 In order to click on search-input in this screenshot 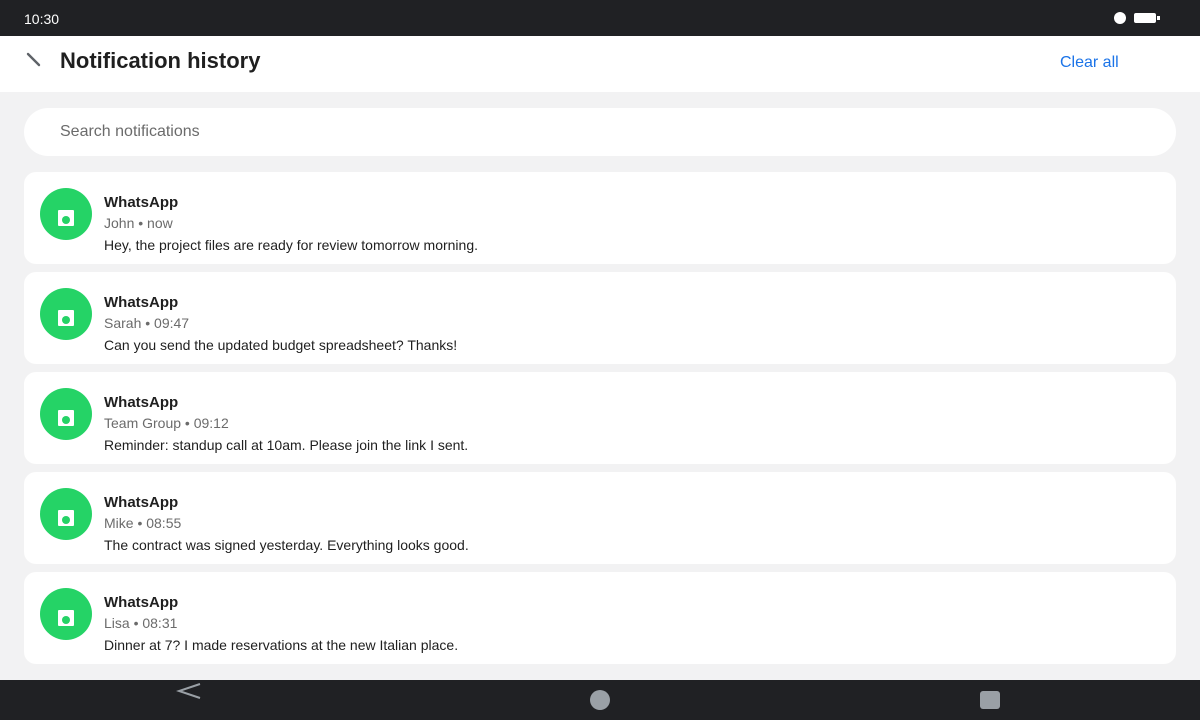, I will do `click(600, 132)`.